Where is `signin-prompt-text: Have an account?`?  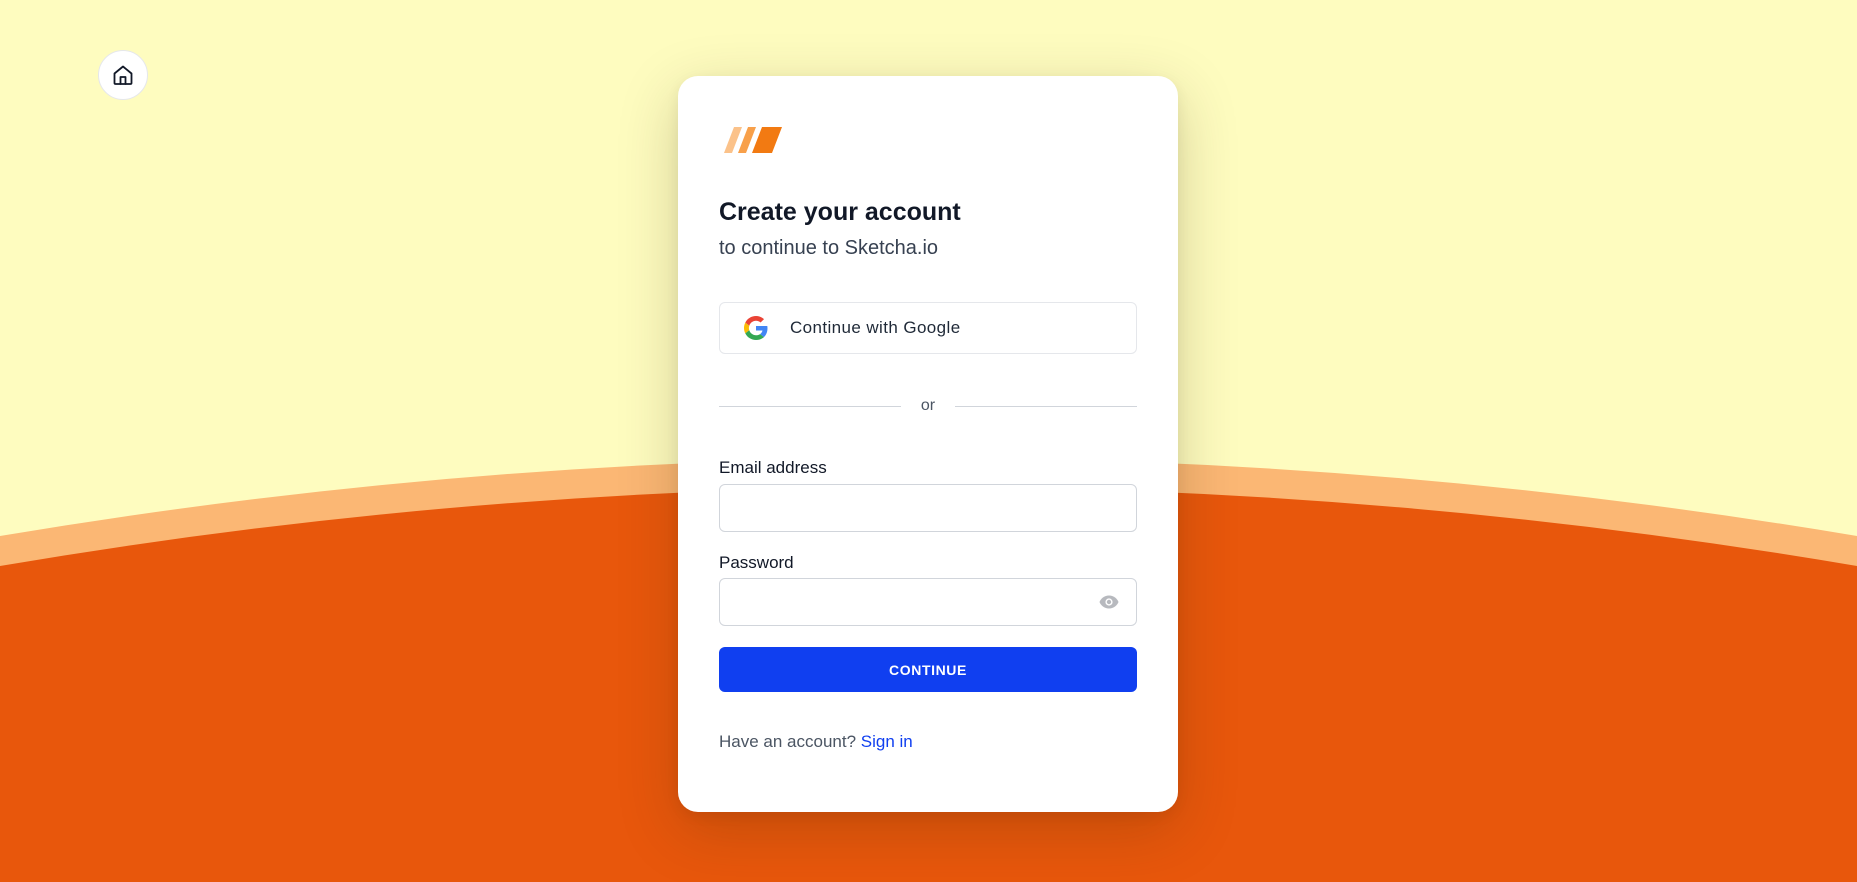
signin-prompt-text: Have an account? is located at coordinates (788, 741).